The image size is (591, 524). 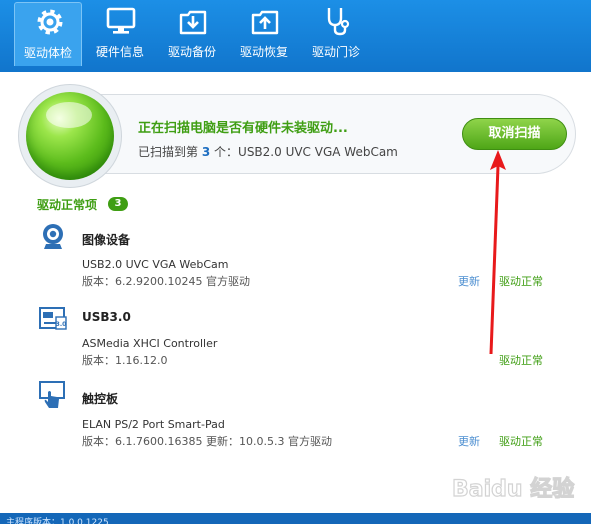 I want to click on scan-status-text: 已扫描到第 3 个：USB2.0 UVC VGA WebCam, so click(x=268, y=151).